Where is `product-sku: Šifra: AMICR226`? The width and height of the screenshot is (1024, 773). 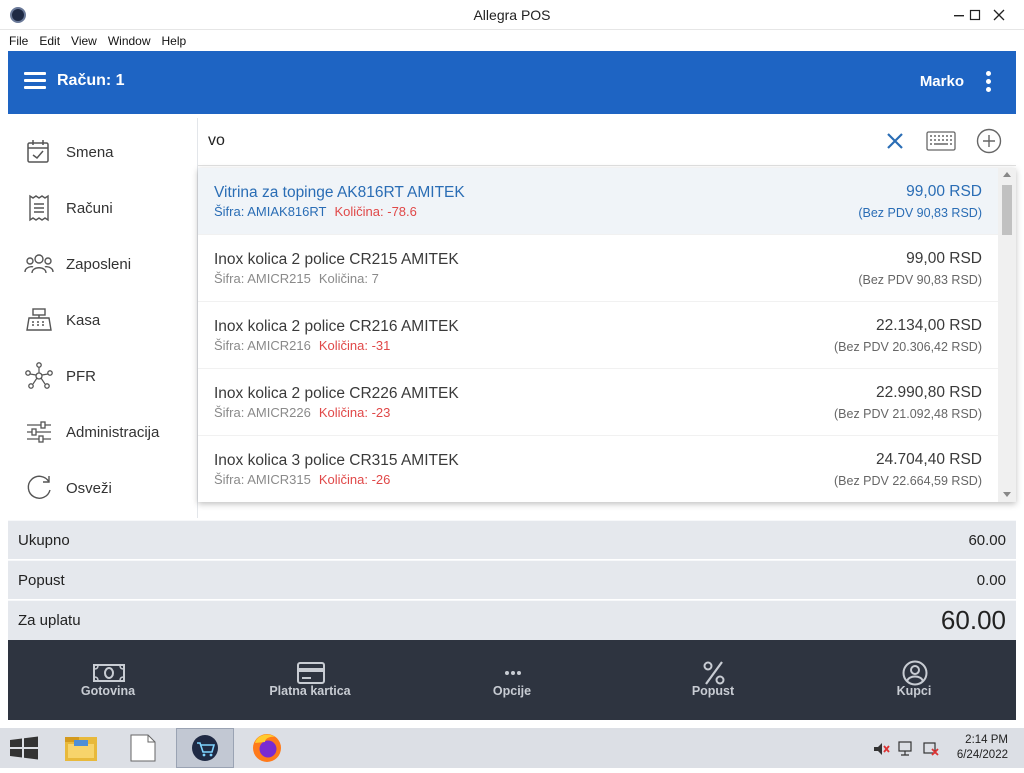 product-sku: Šifra: AMICR226 is located at coordinates (262, 412).